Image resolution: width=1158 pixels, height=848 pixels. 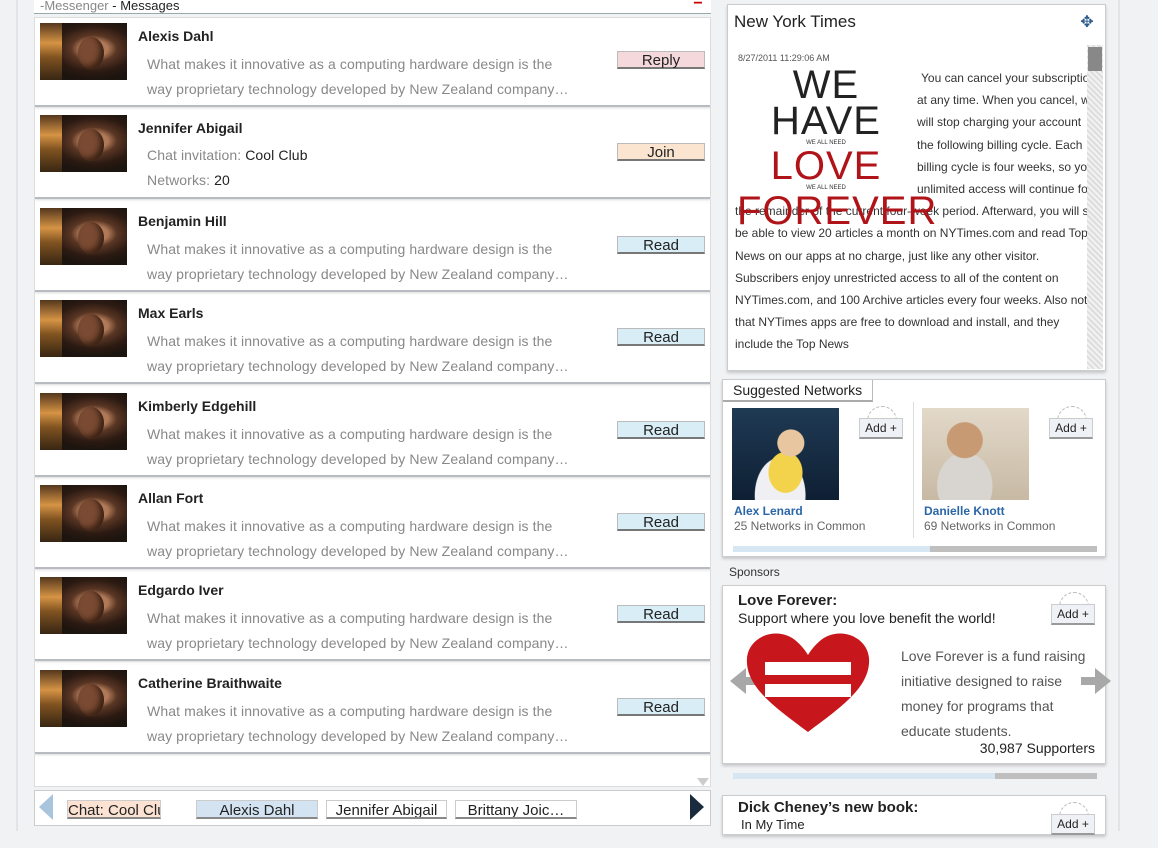 I want to click on sender-name: Catherine Braithwaite, so click(x=210, y=683).